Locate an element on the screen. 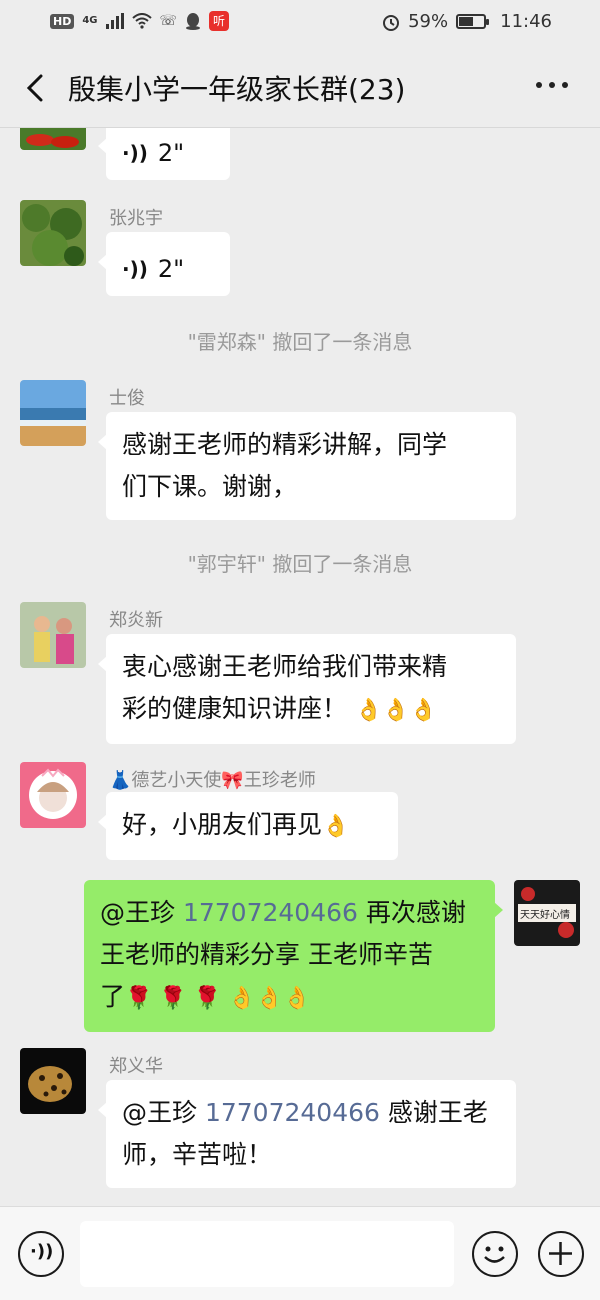 The height and width of the screenshot is (1300, 600). self-avatar: 天天好心情 is located at coordinates (547, 913).